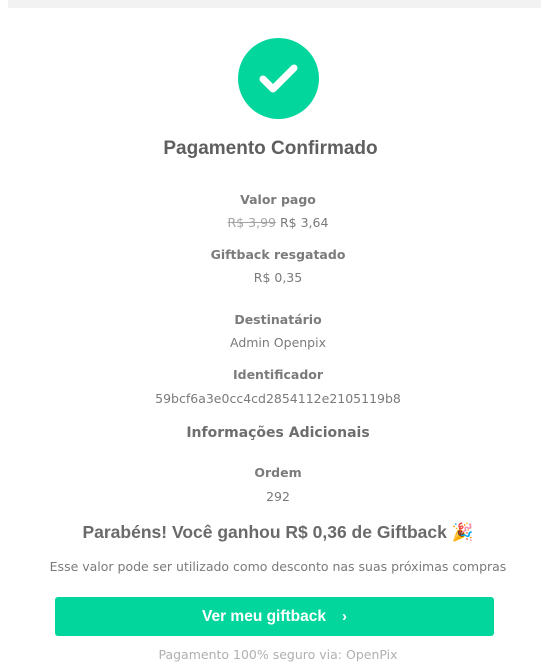  What do you see at coordinates (278, 398) in the screenshot?
I see `identificador-value: 59bcf6a3e0cc4cd2854112e2105119b8` at bounding box center [278, 398].